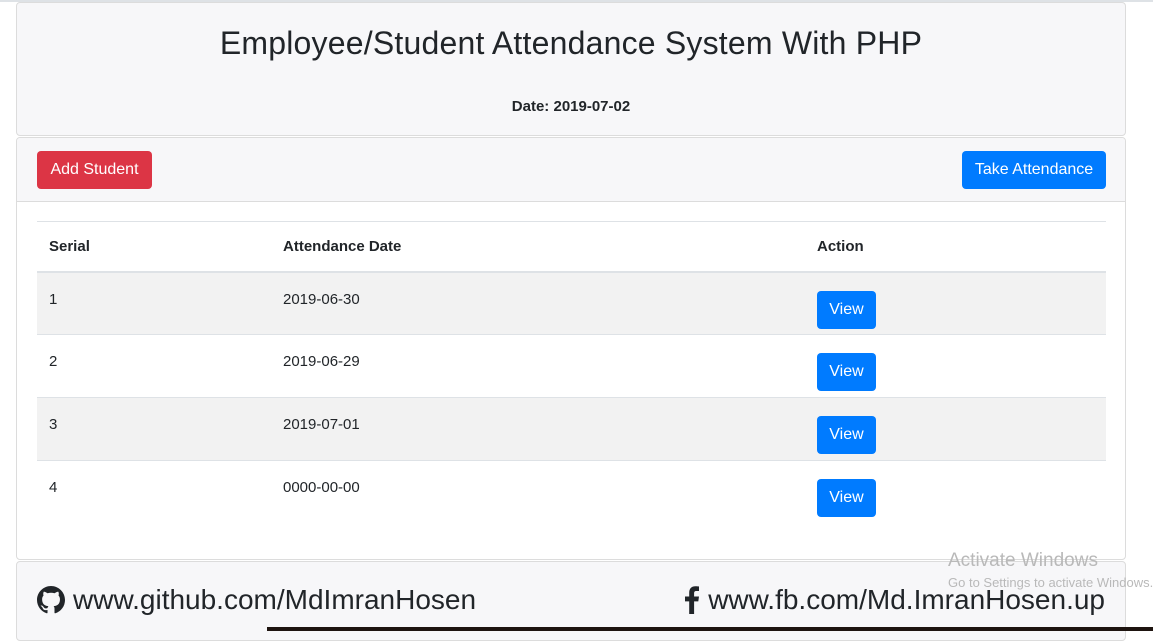 The image size is (1153, 641). I want to click on watermark-title: Activate Windows, so click(1023, 560).